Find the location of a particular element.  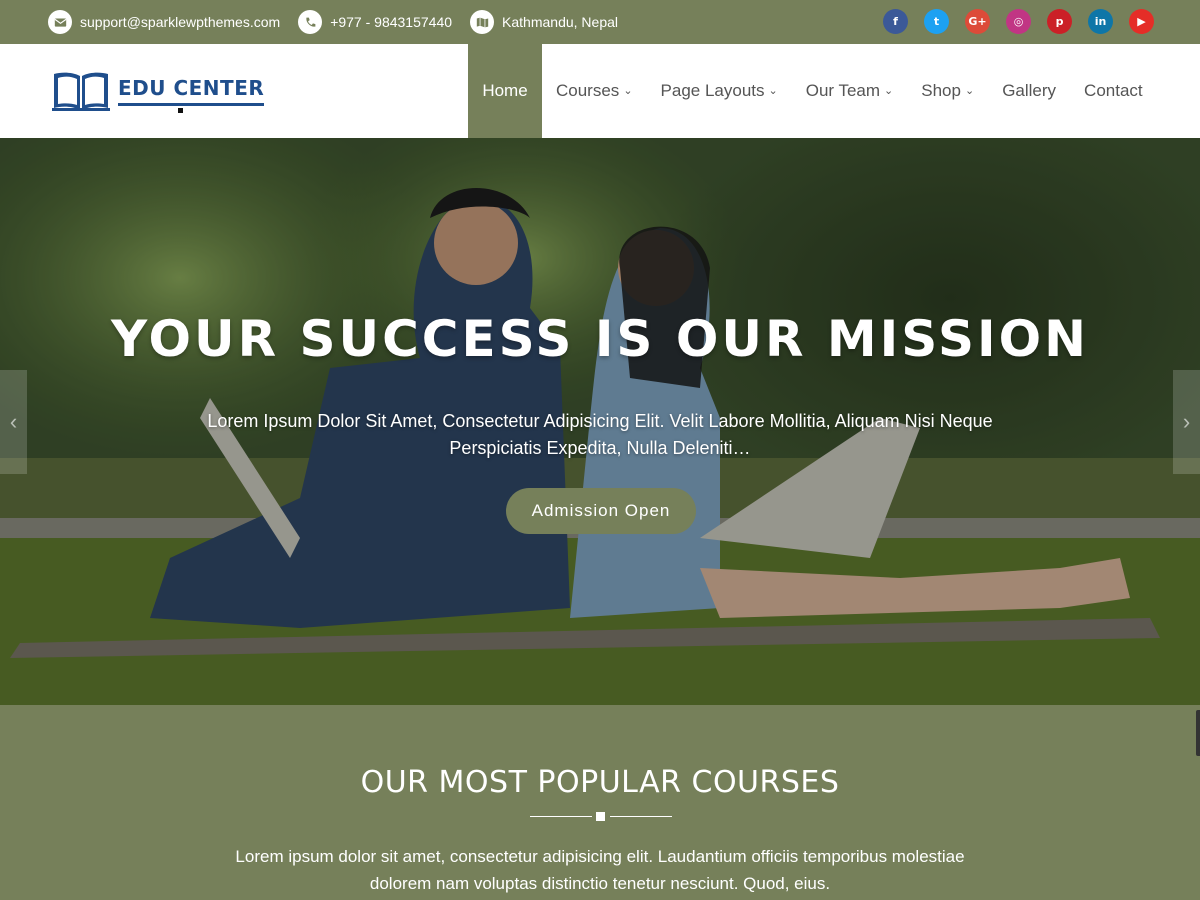

slider-prev-arrow: ‹ is located at coordinates (13, 422).